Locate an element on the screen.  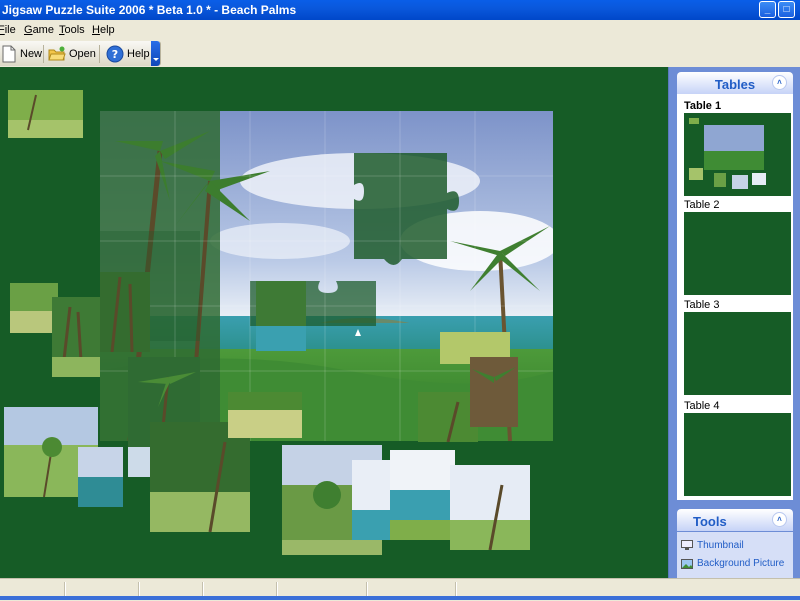
tool-thumbnail-label: Thumbnail is located at coordinates (720, 545).